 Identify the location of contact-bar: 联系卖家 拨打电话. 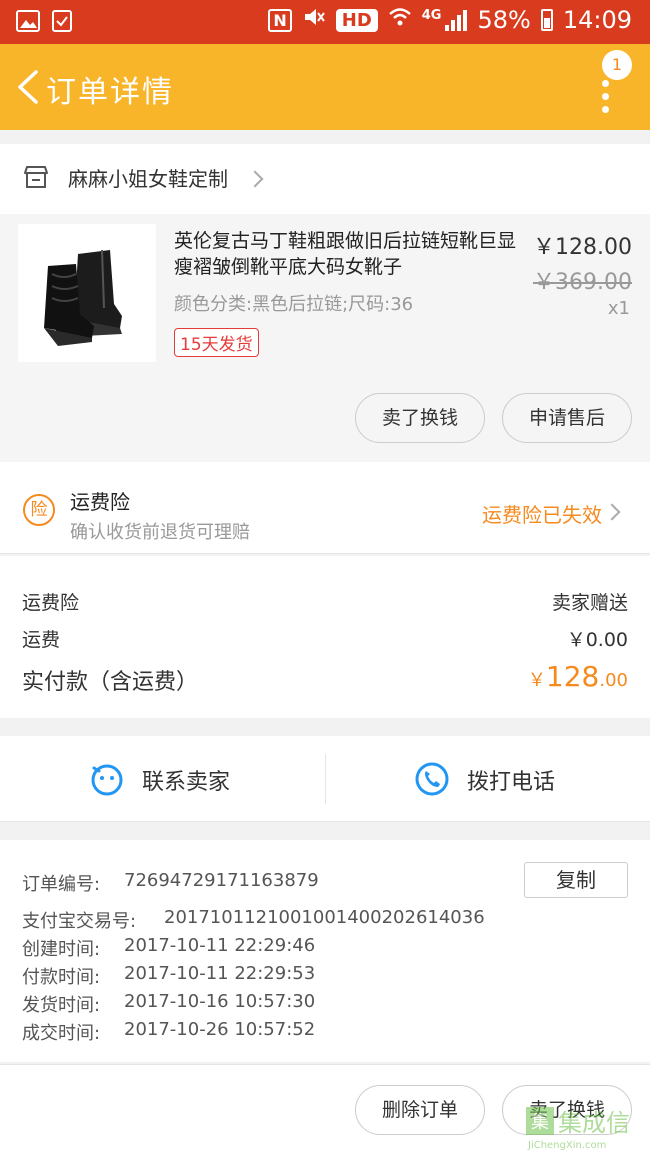
(325, 779).